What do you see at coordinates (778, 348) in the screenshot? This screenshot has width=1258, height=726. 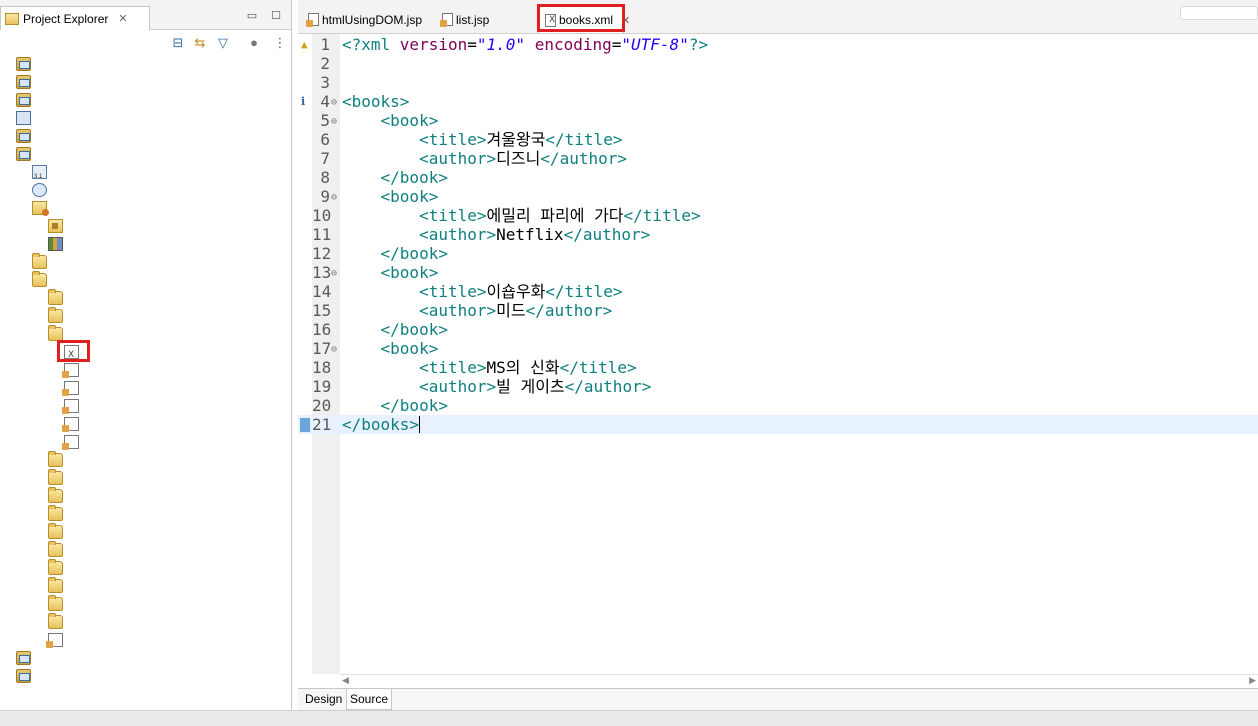 I see `code-line: 17 ⊖ <book>` at bounding box center [778, 348].